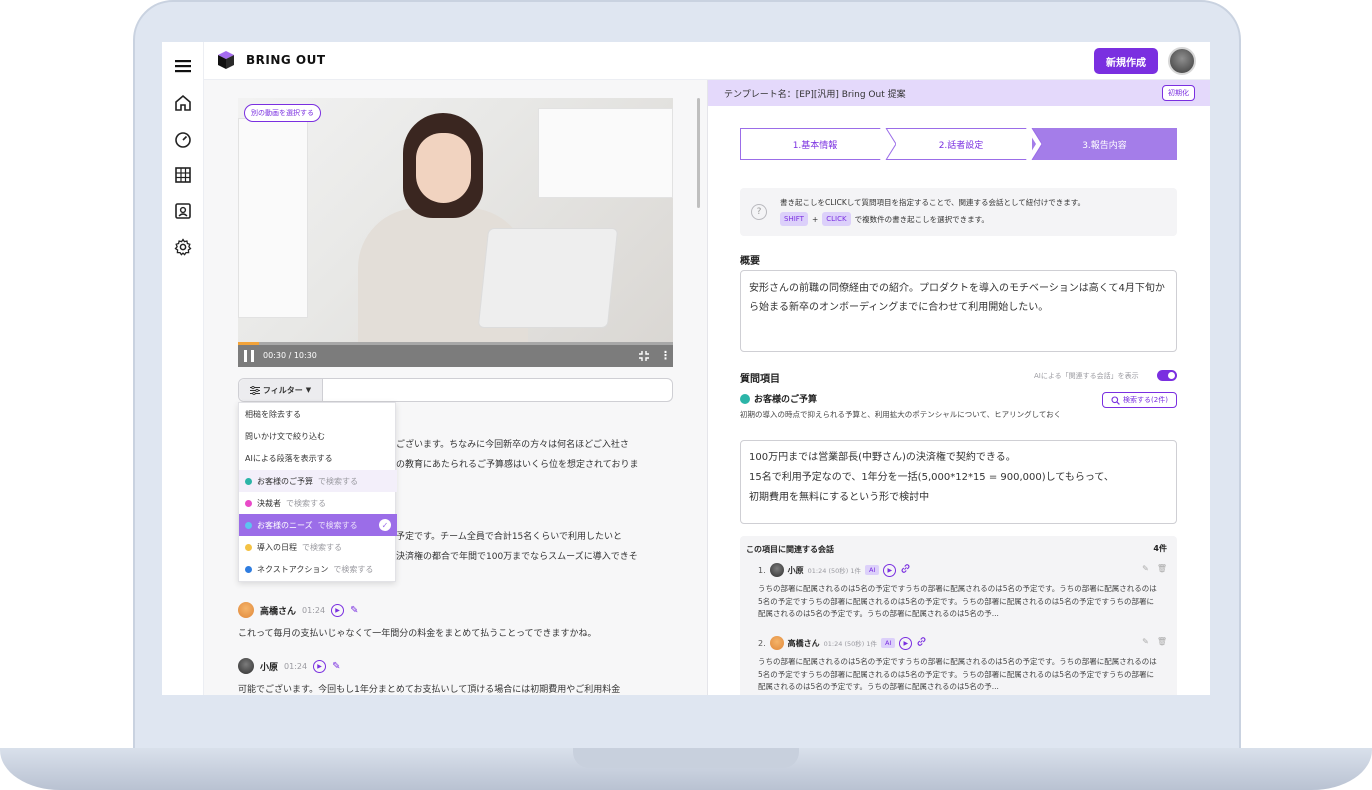  Describe the element at coordinates (285, 436) in the screenshot. I see `option-label: 問いかけ文で絞り込む` at that location.